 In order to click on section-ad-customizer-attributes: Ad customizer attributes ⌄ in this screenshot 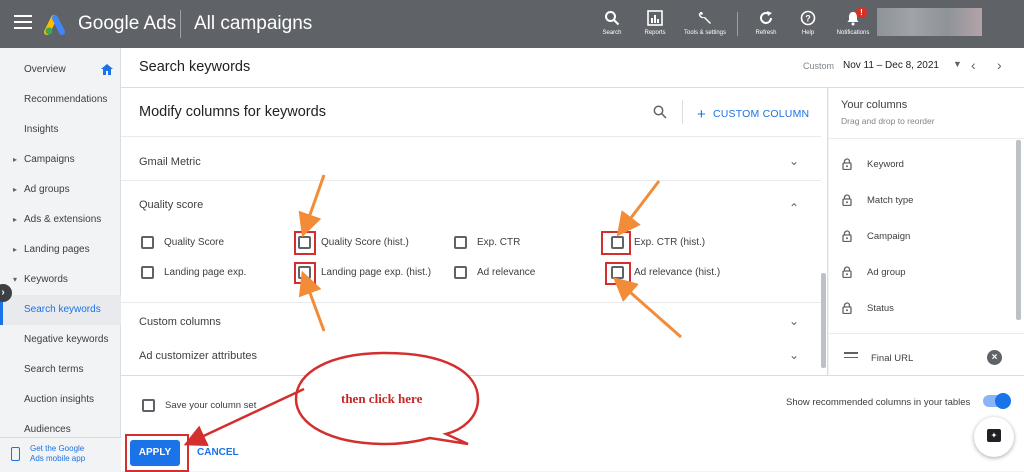, I will do `click(471, 356)`.